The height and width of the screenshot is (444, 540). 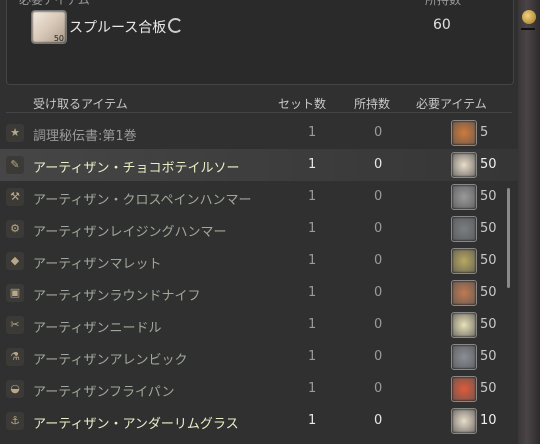 I want to click on scrollbar, so click(x=508, y=238).